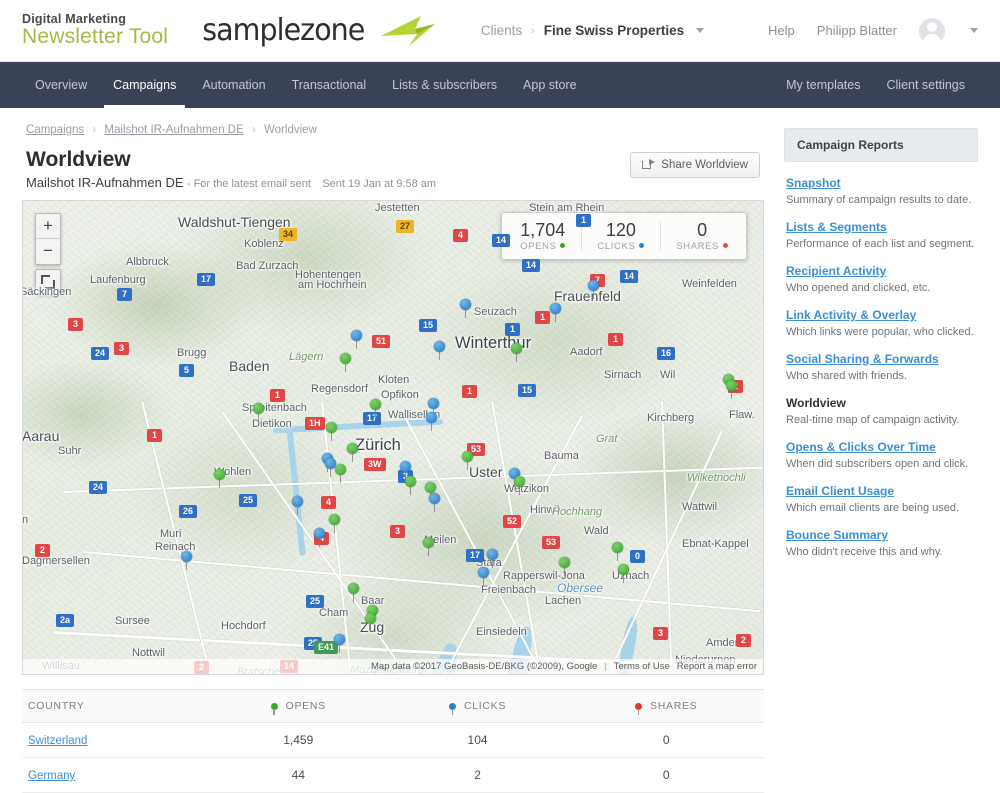  What do you see at coordinates (51, 776) in the screenshot?
I see `country-link: Germany` at bounding box center [51, 776].